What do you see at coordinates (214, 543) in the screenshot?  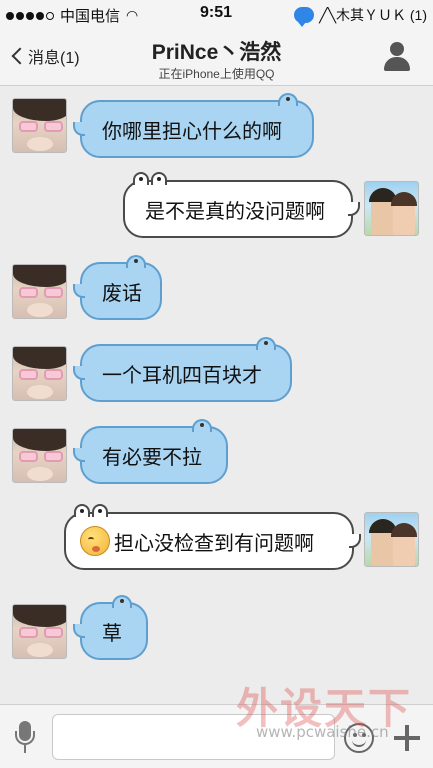 I see `message-text: 担心没检查到有问题啊` at bounding box center [214, 543].